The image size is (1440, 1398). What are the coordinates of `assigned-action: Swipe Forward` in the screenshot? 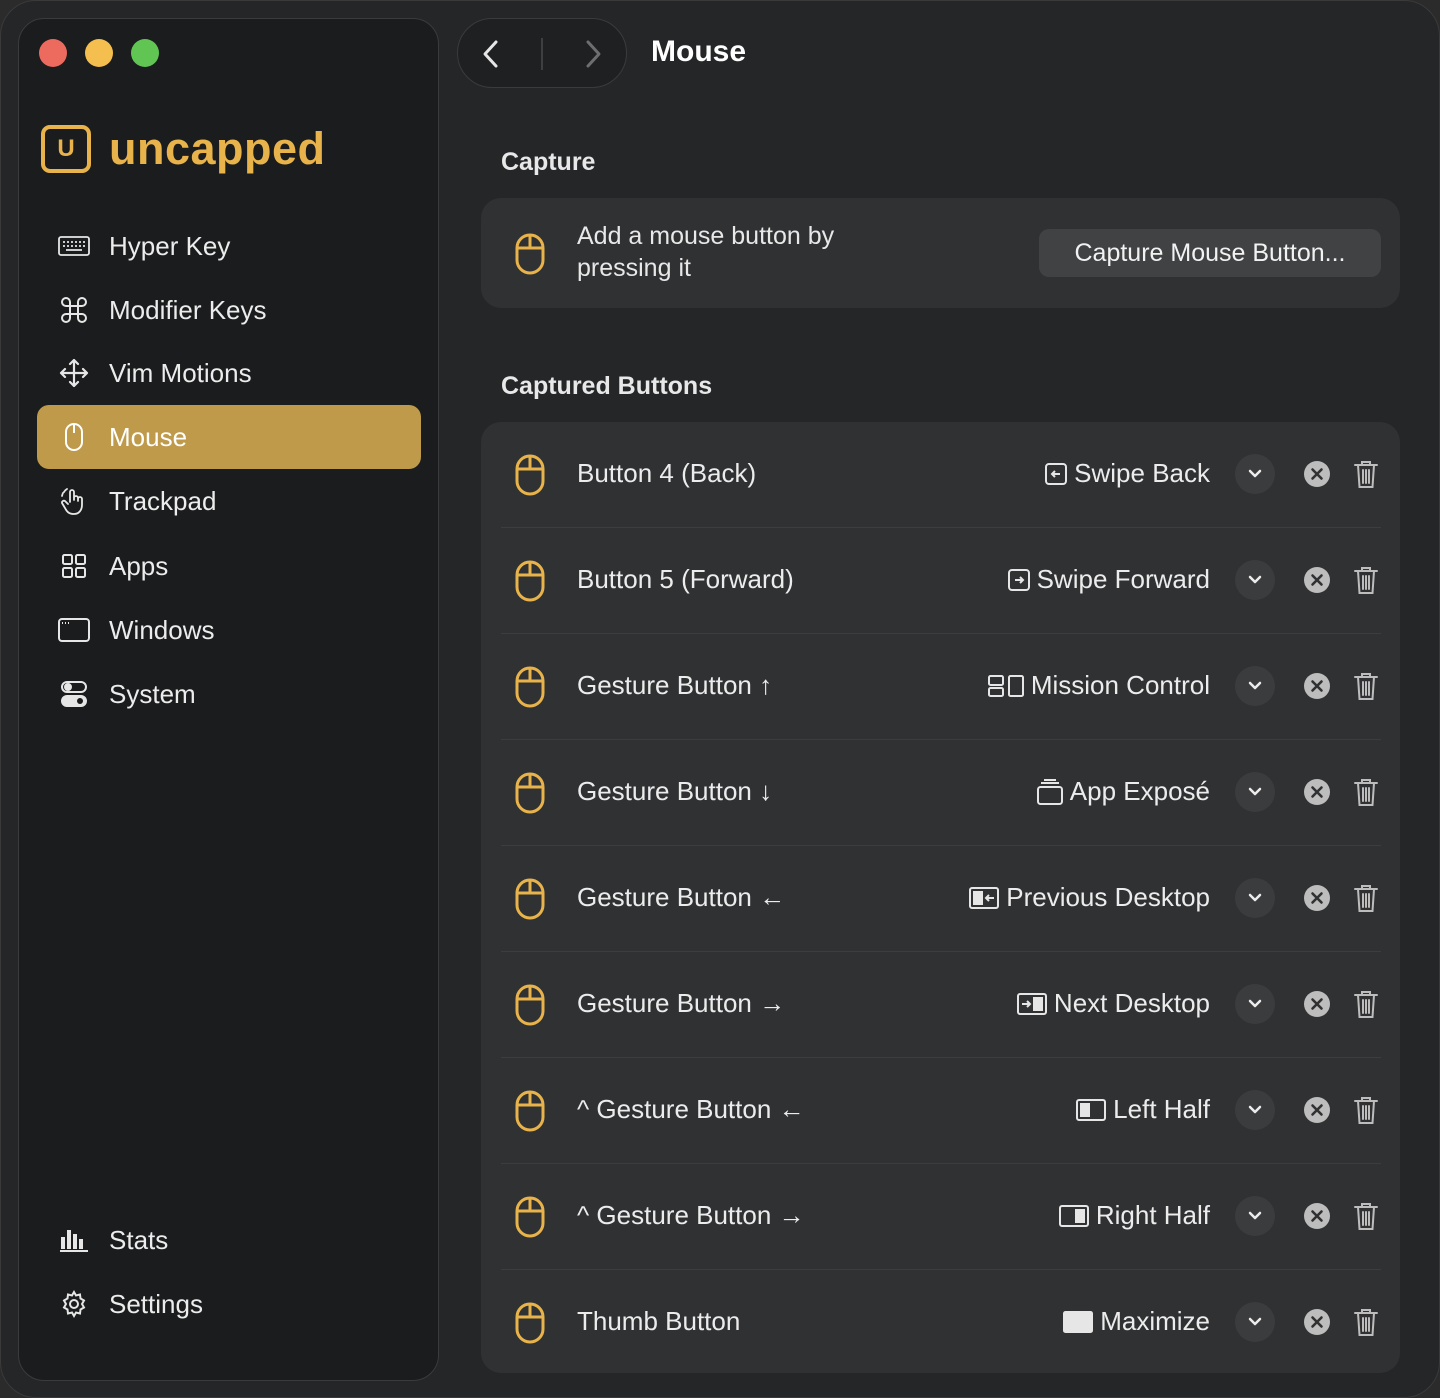 It's located at (1108, 579).